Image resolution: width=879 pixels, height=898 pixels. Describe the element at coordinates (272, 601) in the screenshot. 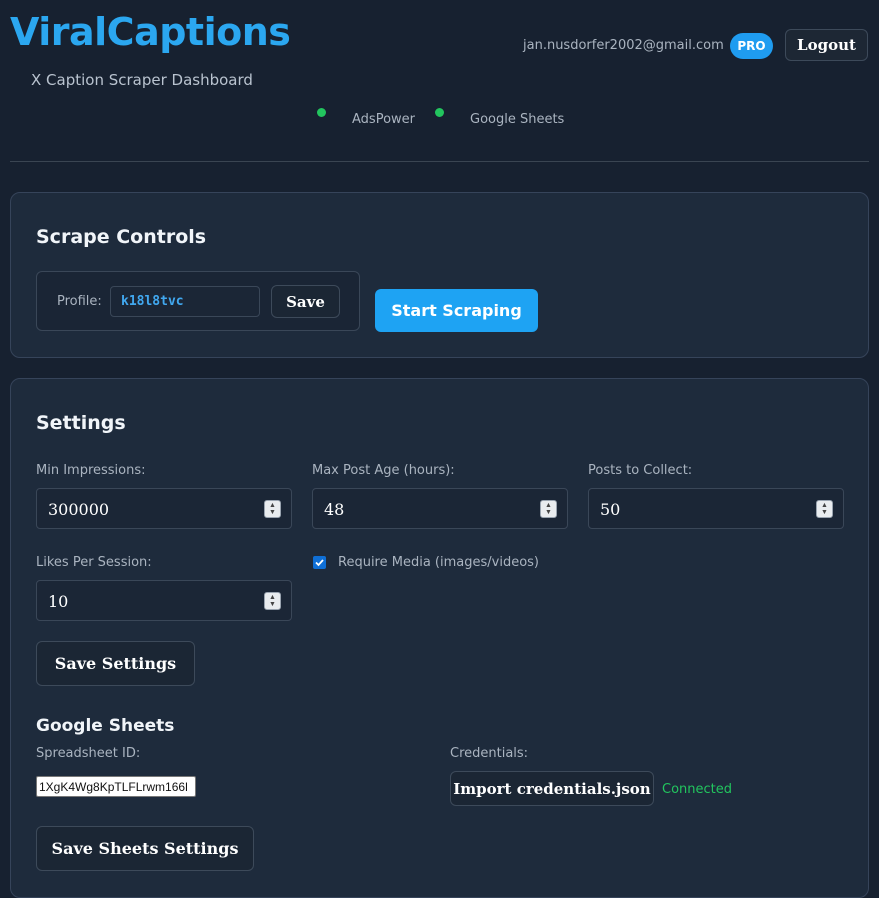

I see `likes-per-session-spinner: ▲ ▼` at that location.